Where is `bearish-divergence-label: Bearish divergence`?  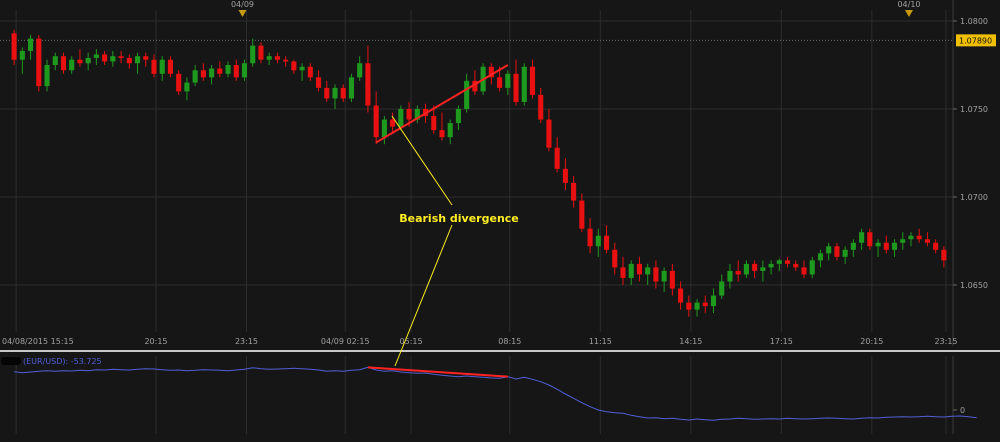
bearish-divergence-label: Bearish divergence is located at coordinates (459, 218).